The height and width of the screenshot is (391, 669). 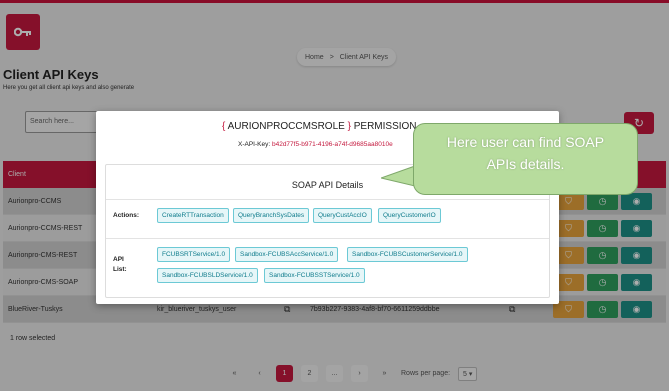 What do you see at coordinates (332, 144) in the screenshot?
I see `api-key-value: b42d77f5-b971-4196-a74f-d9685aa8010e` at bounding box center [332, 144].